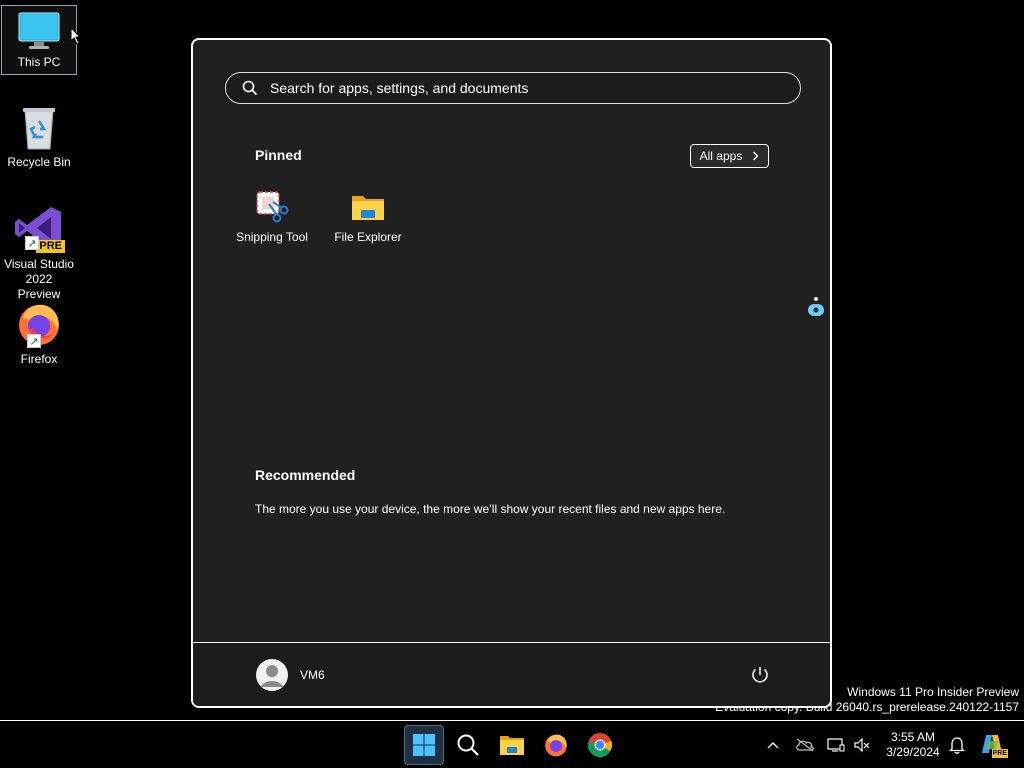 The image size is (1024, 768). I want to click on power-icon, so click(760, 675).